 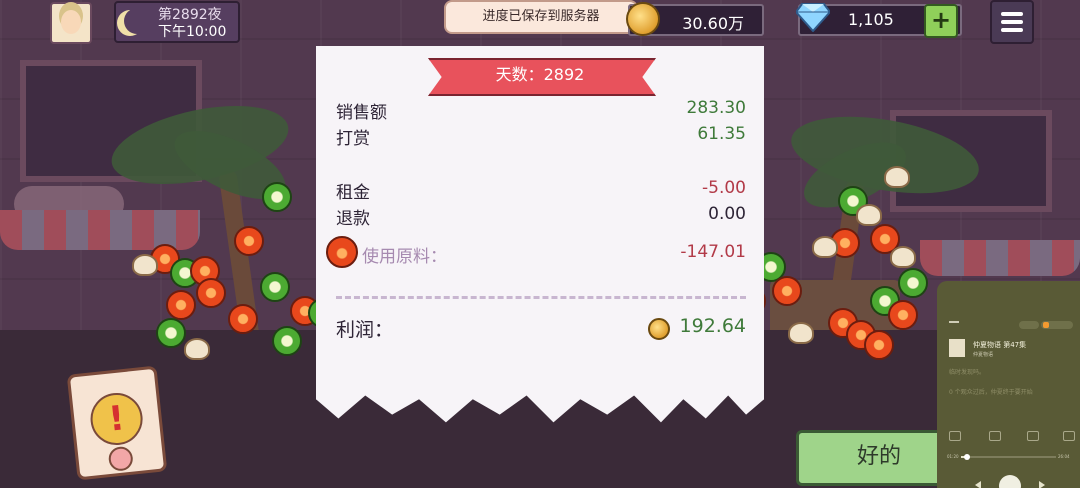 I want to click on gem-value: 1,105, so click(x=871, y=19).